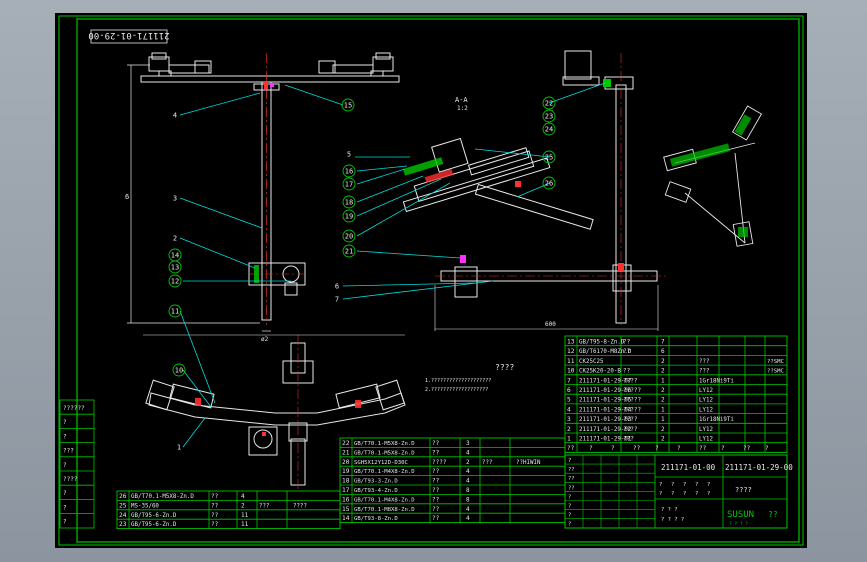  Describe the element at coordinates (346, 481) in the screenshot. I see `bom-lower-no: 18` at that location.